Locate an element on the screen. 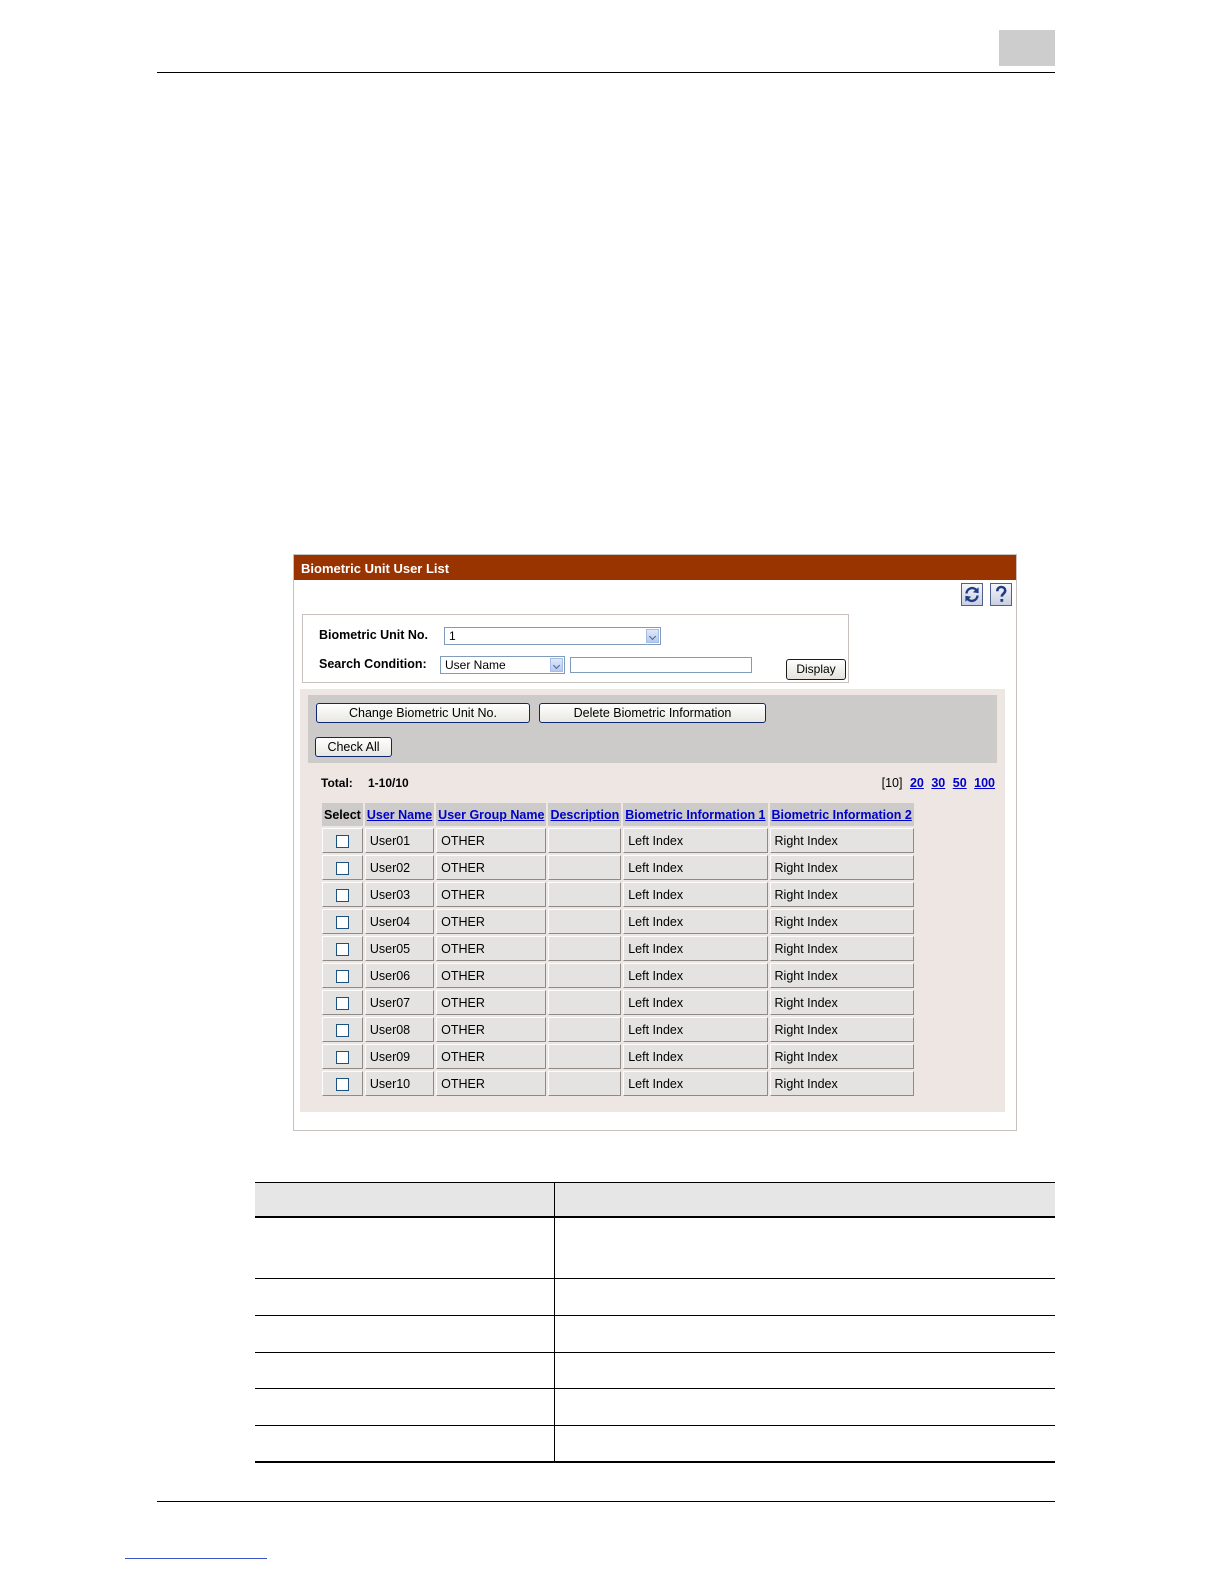 Image resolution: width=1224 pixels, height=1584 pixels. search-condition-value: User Name is located at coordinates (475, 665).